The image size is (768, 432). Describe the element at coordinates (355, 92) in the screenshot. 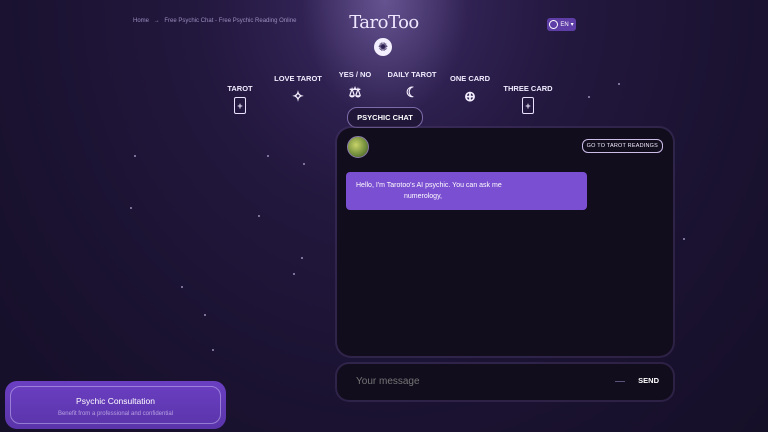

I see `balance-icon: ⚖` at that location.